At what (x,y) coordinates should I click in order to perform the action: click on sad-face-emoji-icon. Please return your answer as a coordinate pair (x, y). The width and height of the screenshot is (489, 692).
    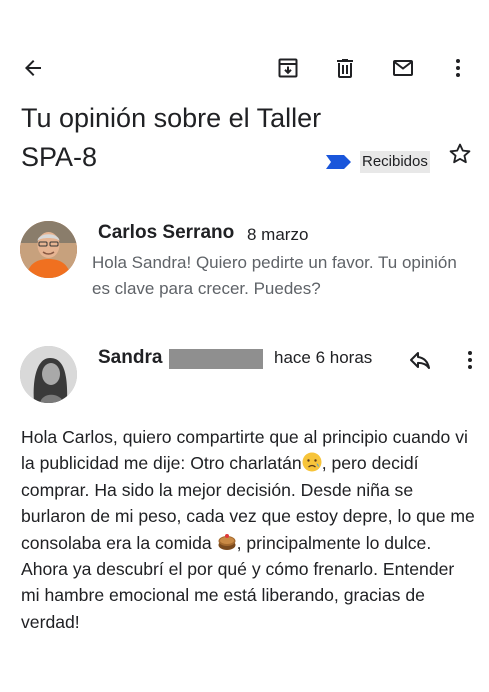
    Looking at the image, I should click on (312, 462).